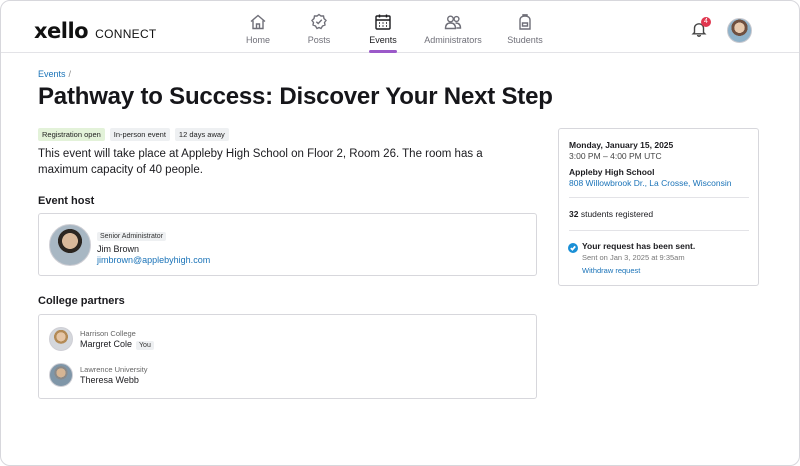 Image resolution: width=800 pixels, height=466 pixels. What do you see at coordinates (383, 33) in the screenshot?
I see `nav-events: Events` at bounding box center [383, 33].